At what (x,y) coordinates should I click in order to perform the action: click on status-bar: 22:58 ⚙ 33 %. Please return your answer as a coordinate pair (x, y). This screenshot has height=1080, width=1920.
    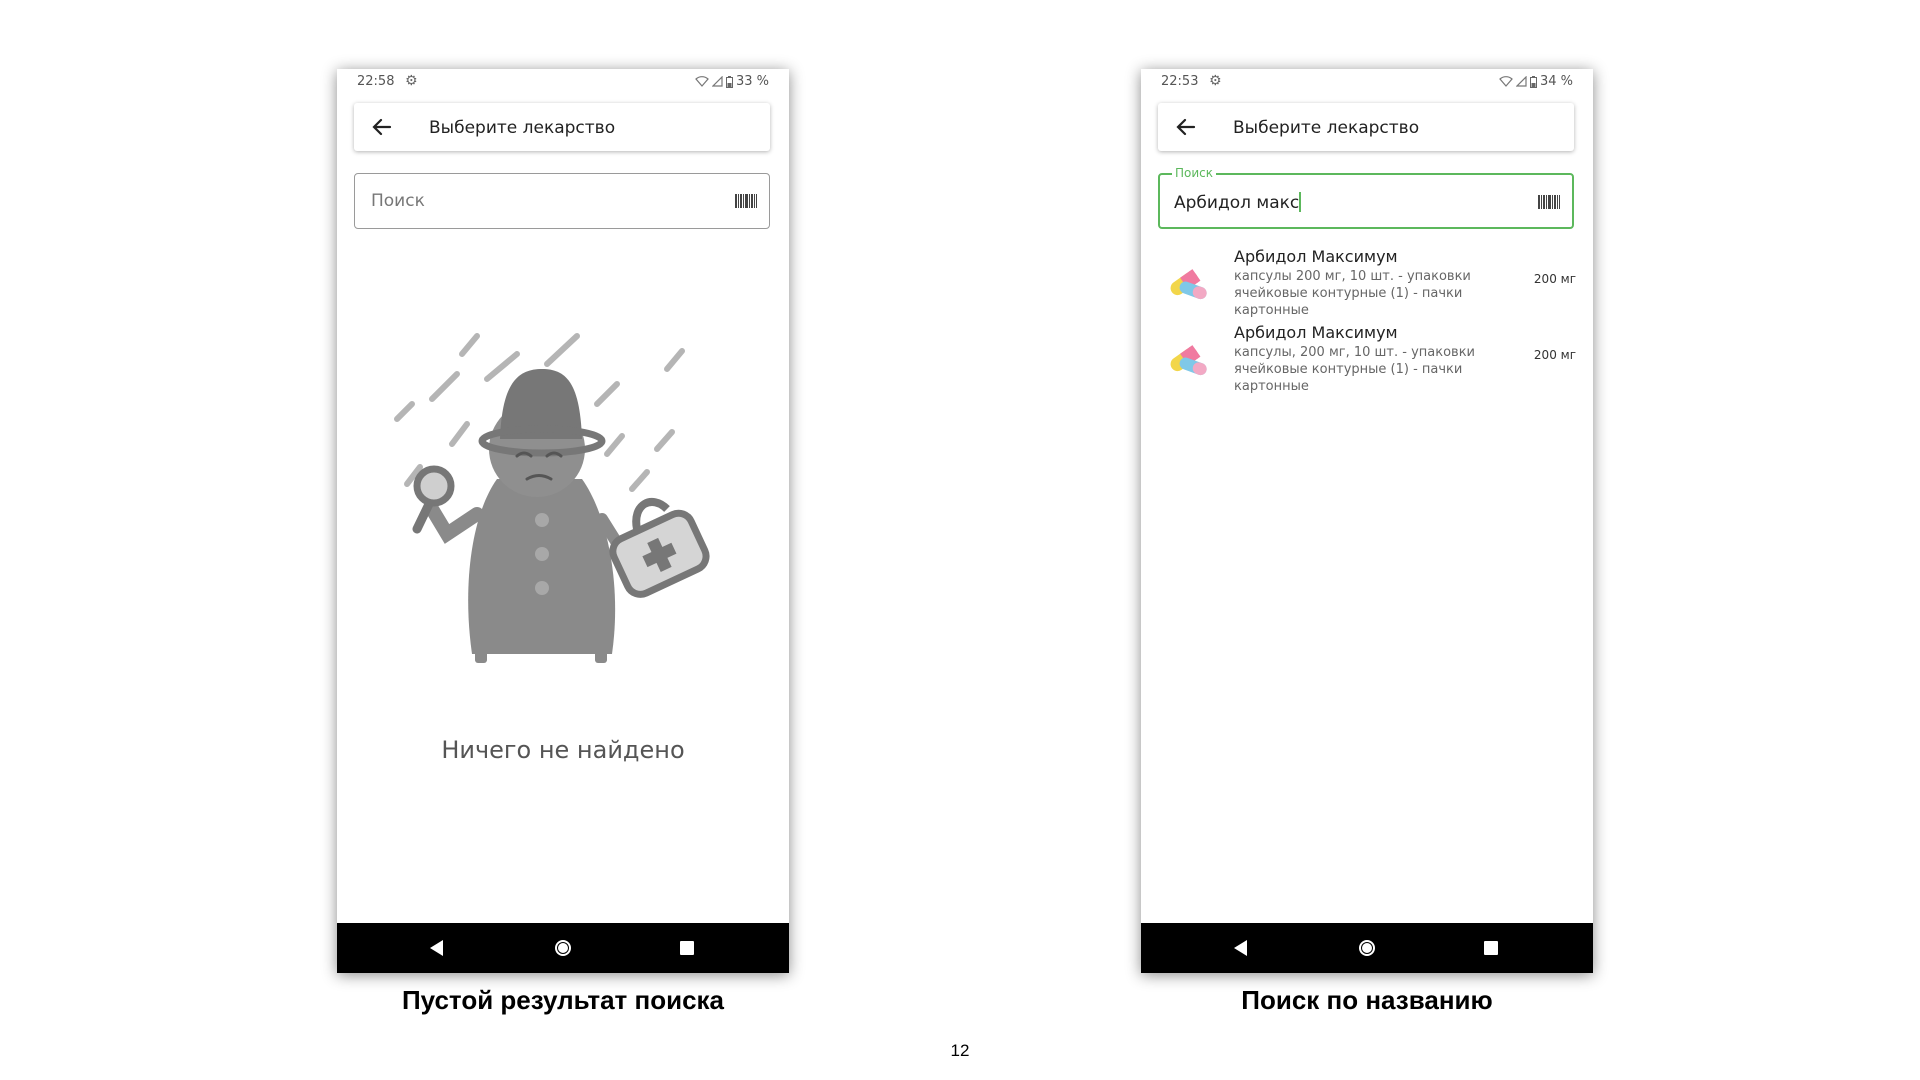
    Looking at the image, I should click on (563, 81).